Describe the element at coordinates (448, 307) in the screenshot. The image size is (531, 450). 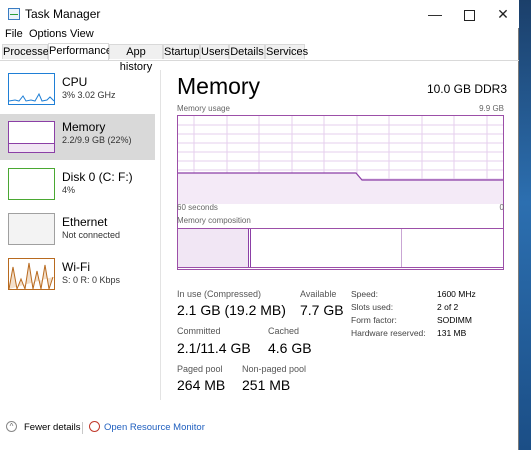
I see `slots-used-value: 2 of 2` at that location.